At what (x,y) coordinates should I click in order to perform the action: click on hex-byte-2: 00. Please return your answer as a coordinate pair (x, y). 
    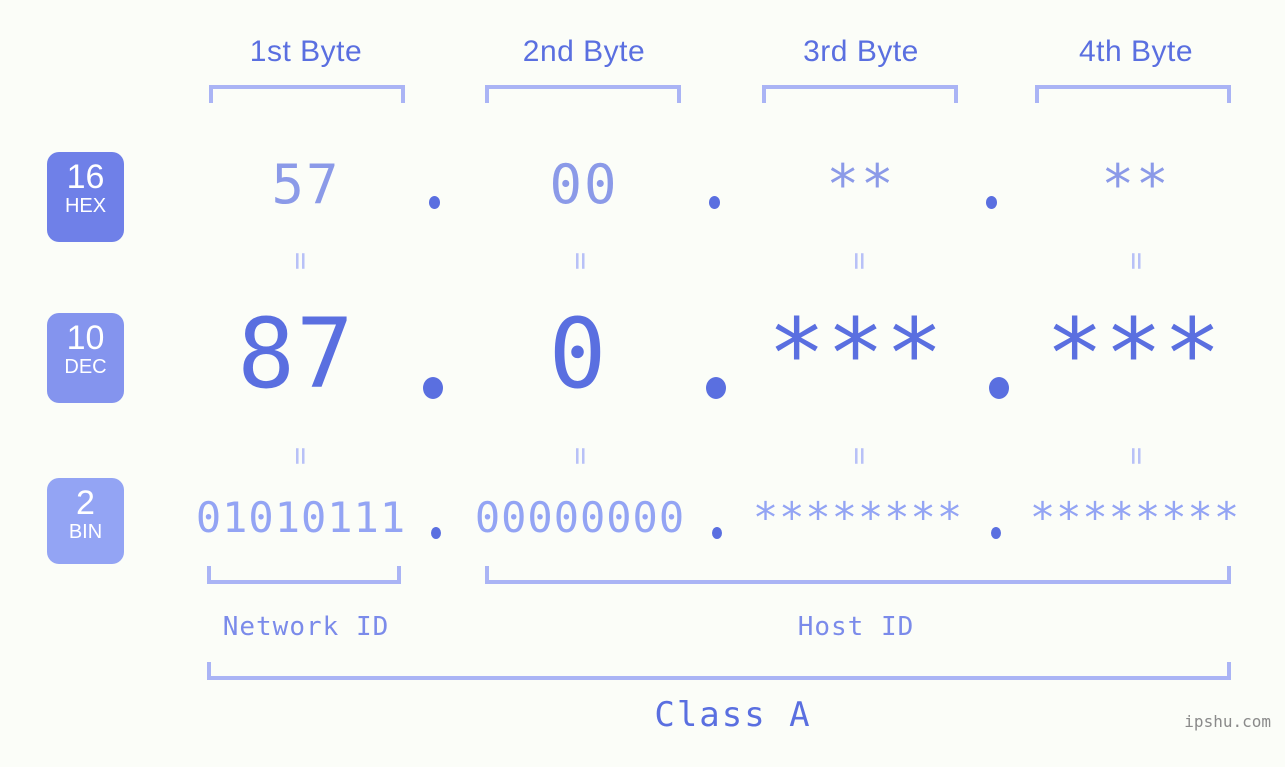
    Looking at the image, I should click on (584, 184).